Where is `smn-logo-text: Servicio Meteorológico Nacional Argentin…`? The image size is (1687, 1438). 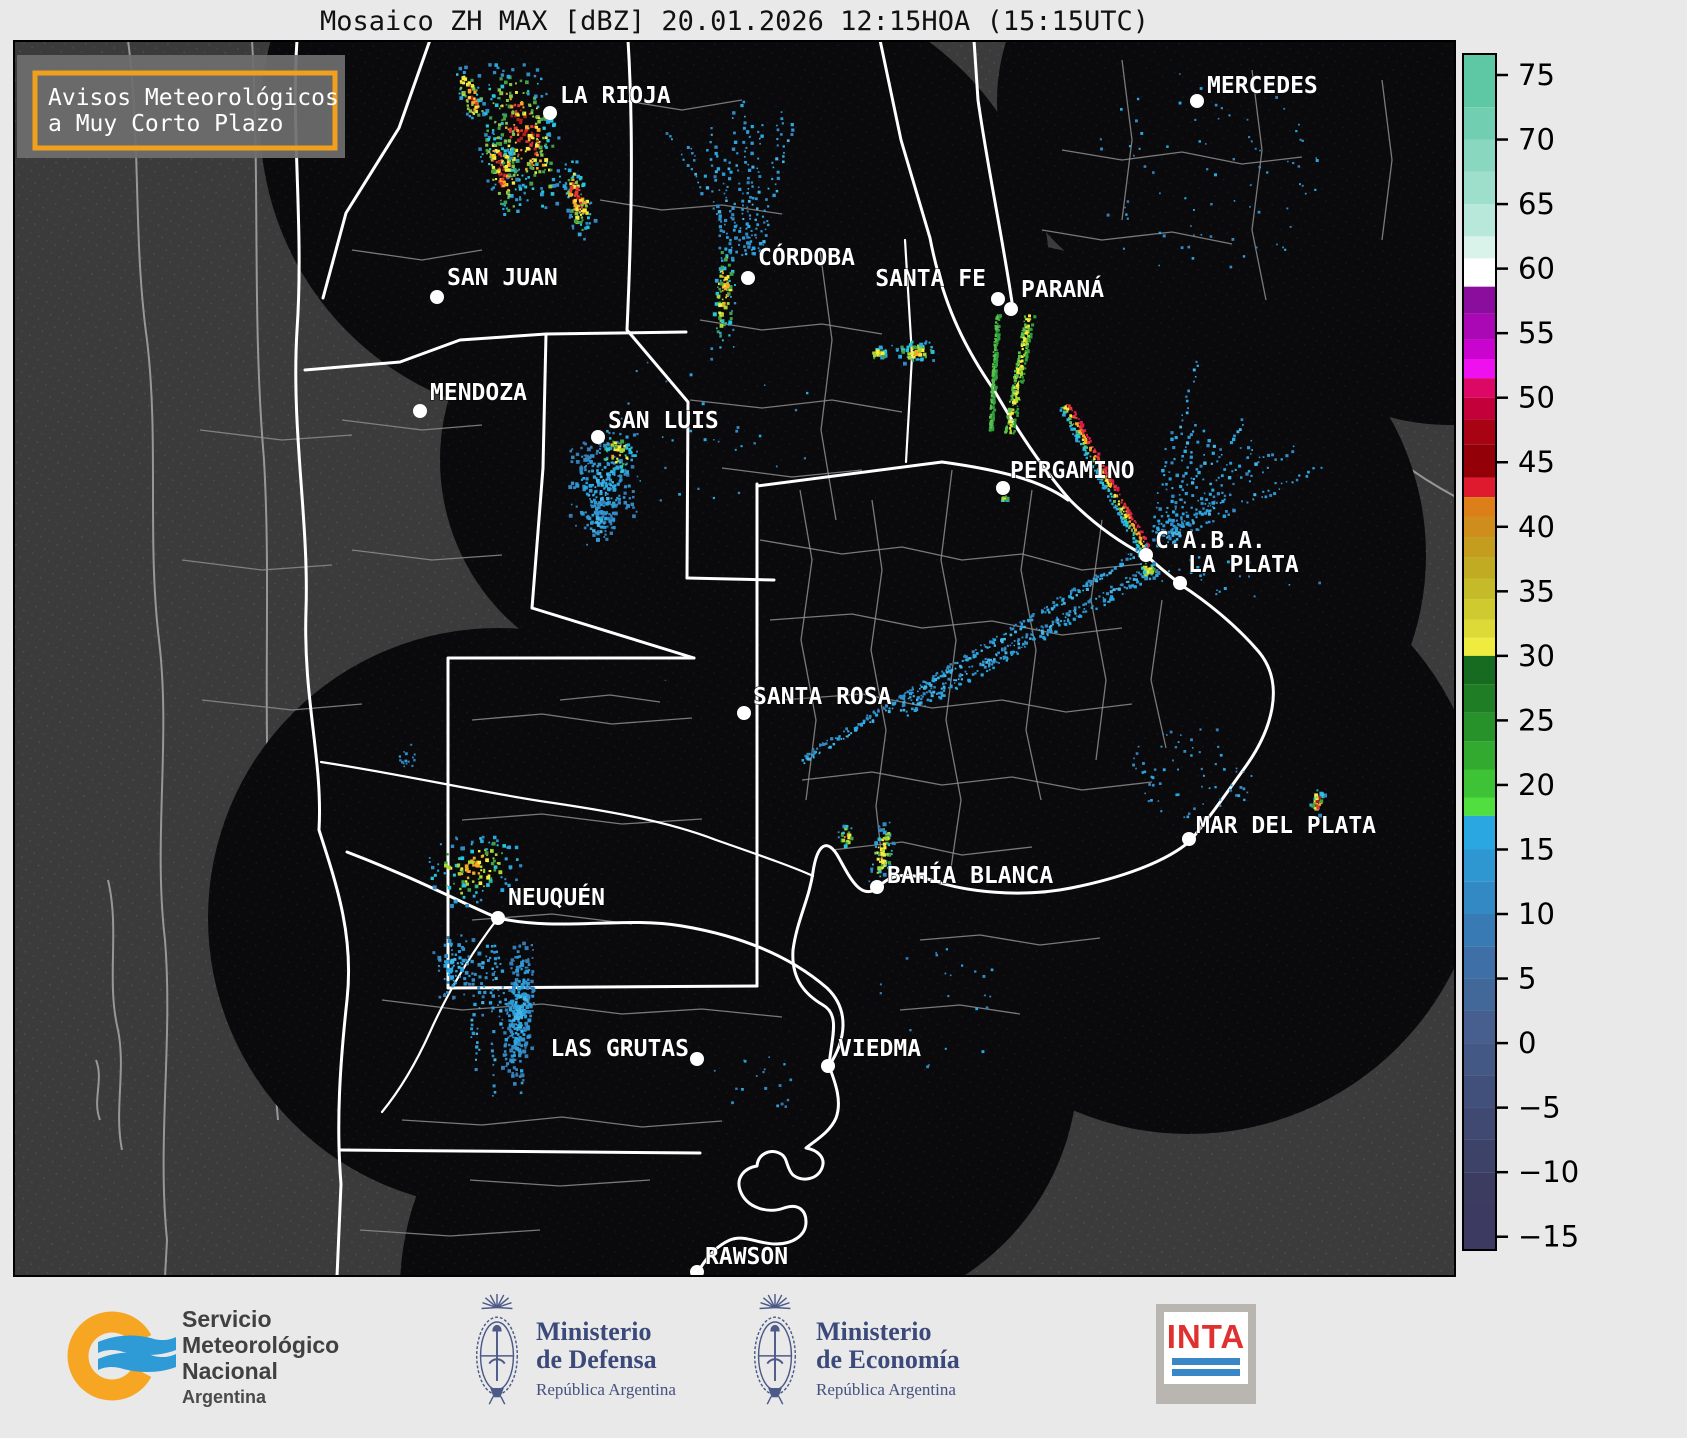
smn-logo-text: Servicio Meteorológico Nacional Argentin… is located at coordinates (260, 1357).